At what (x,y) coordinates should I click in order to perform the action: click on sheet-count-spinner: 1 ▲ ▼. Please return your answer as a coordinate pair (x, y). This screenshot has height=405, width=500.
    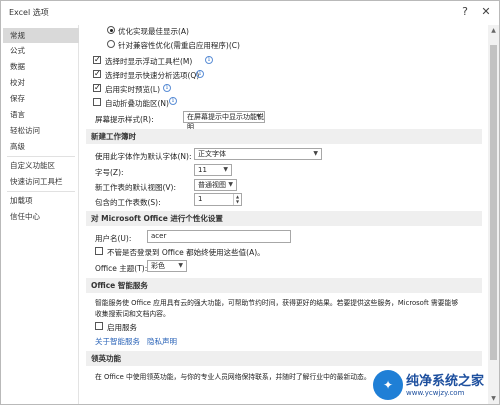
    Looking at the image, I should click on (218, 199).